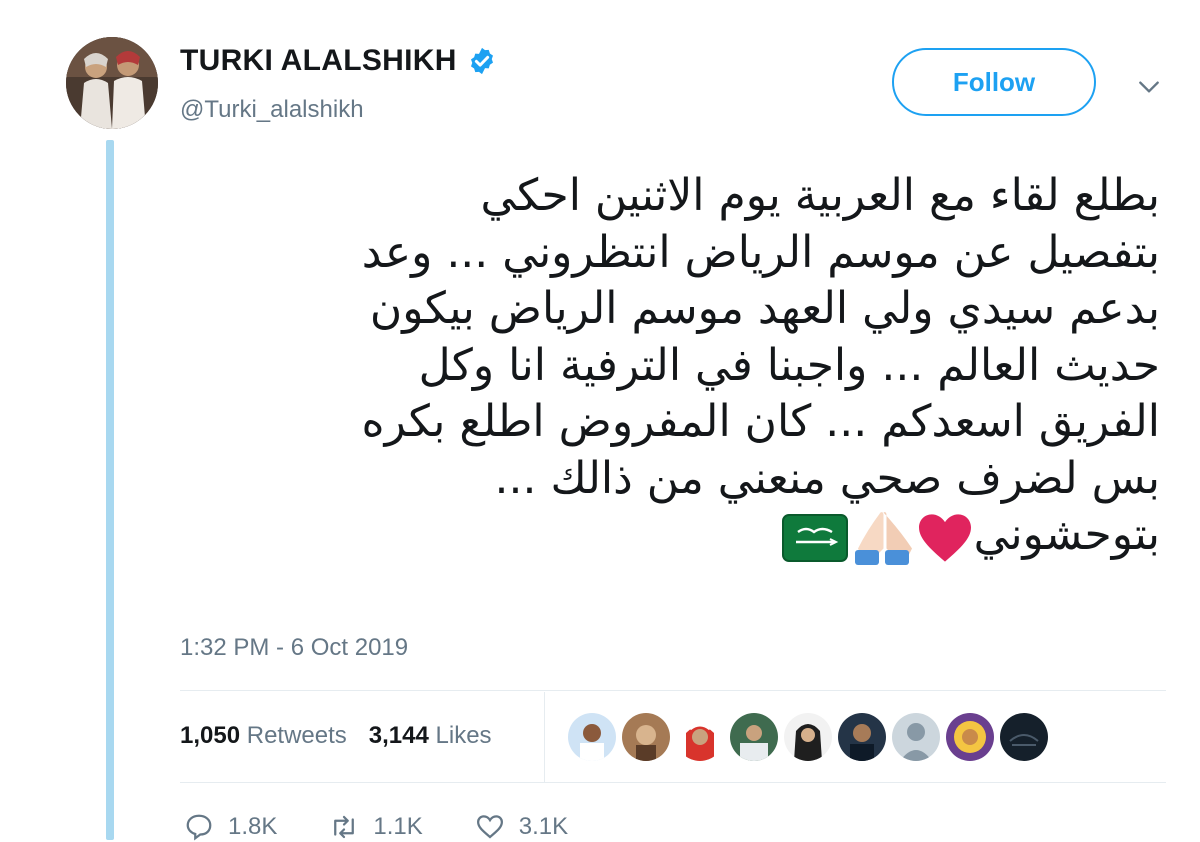  What do you see at coordinates (673, 690) in the screenshot?
I see `divider-top` at bounding box center [673, 690].